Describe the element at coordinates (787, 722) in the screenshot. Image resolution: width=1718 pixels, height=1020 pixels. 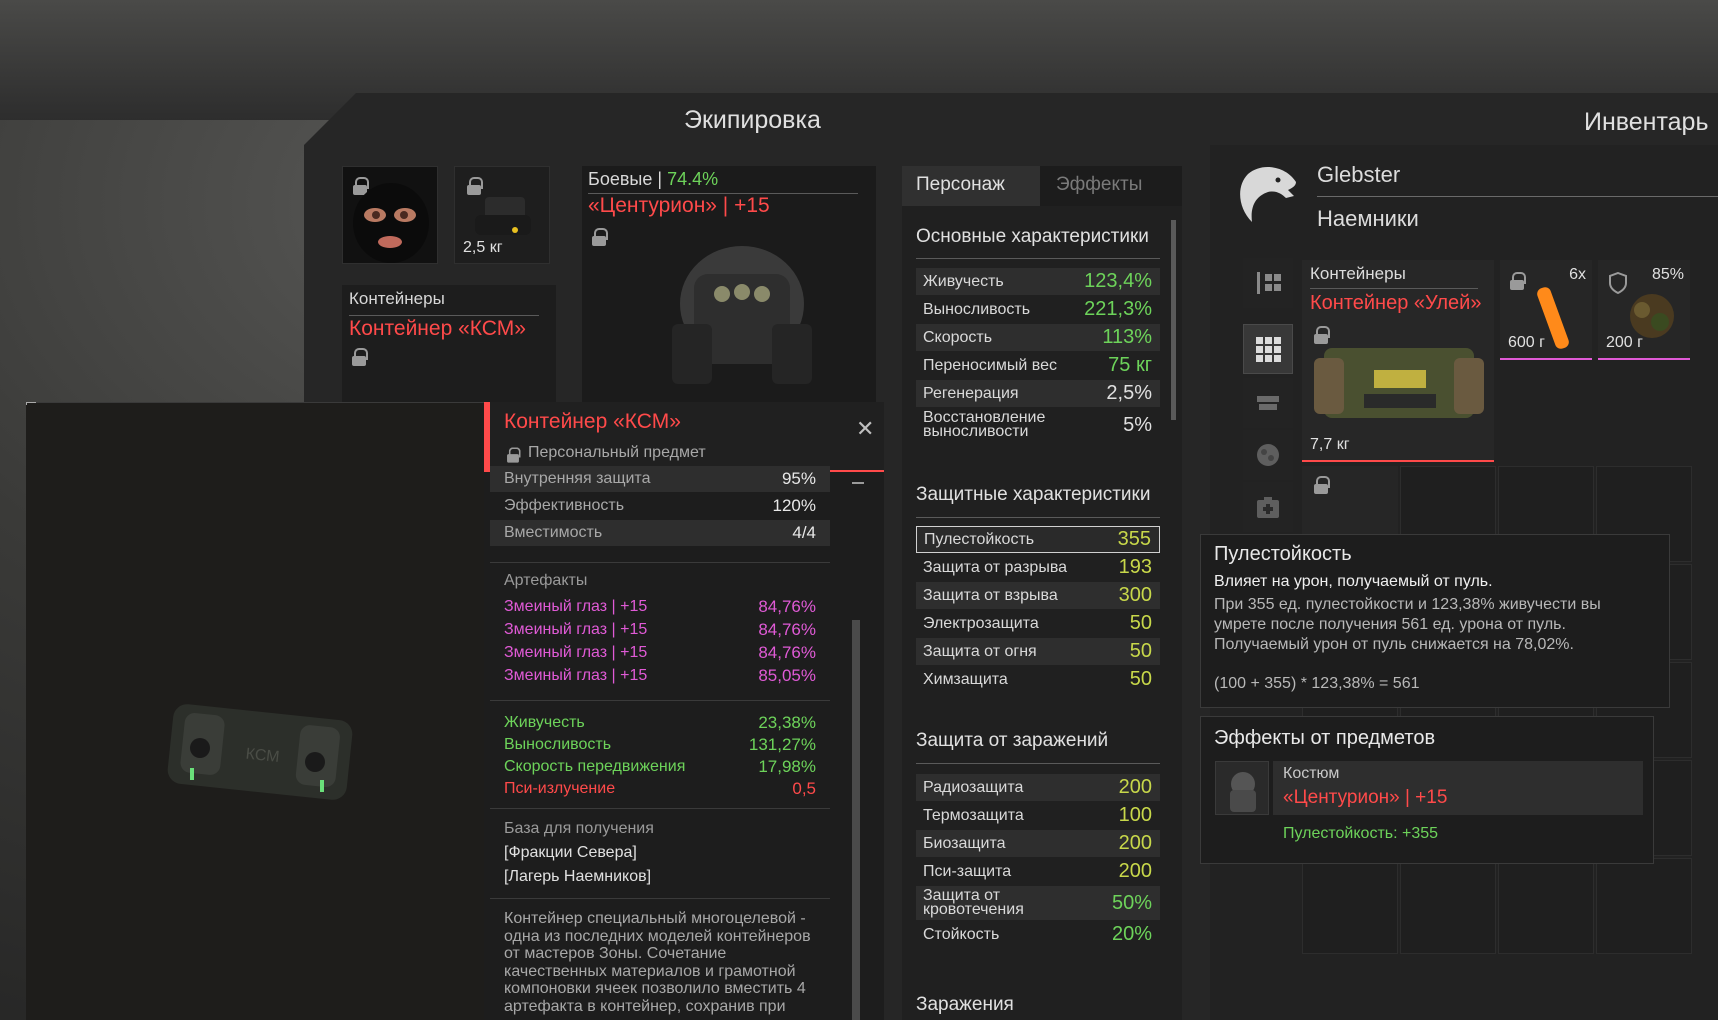
I see `bonus-value: 23,38%` at that location.